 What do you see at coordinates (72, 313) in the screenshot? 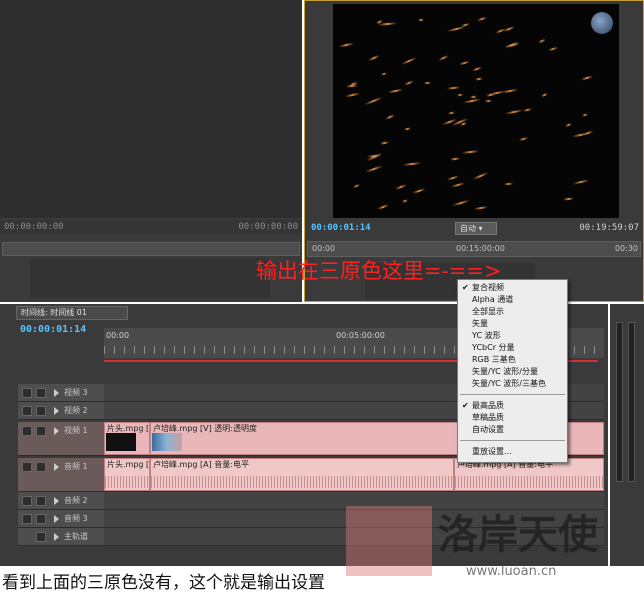
I see `tab-timeline: 时间线: 时间线 01` at bounding box center [72, 313].